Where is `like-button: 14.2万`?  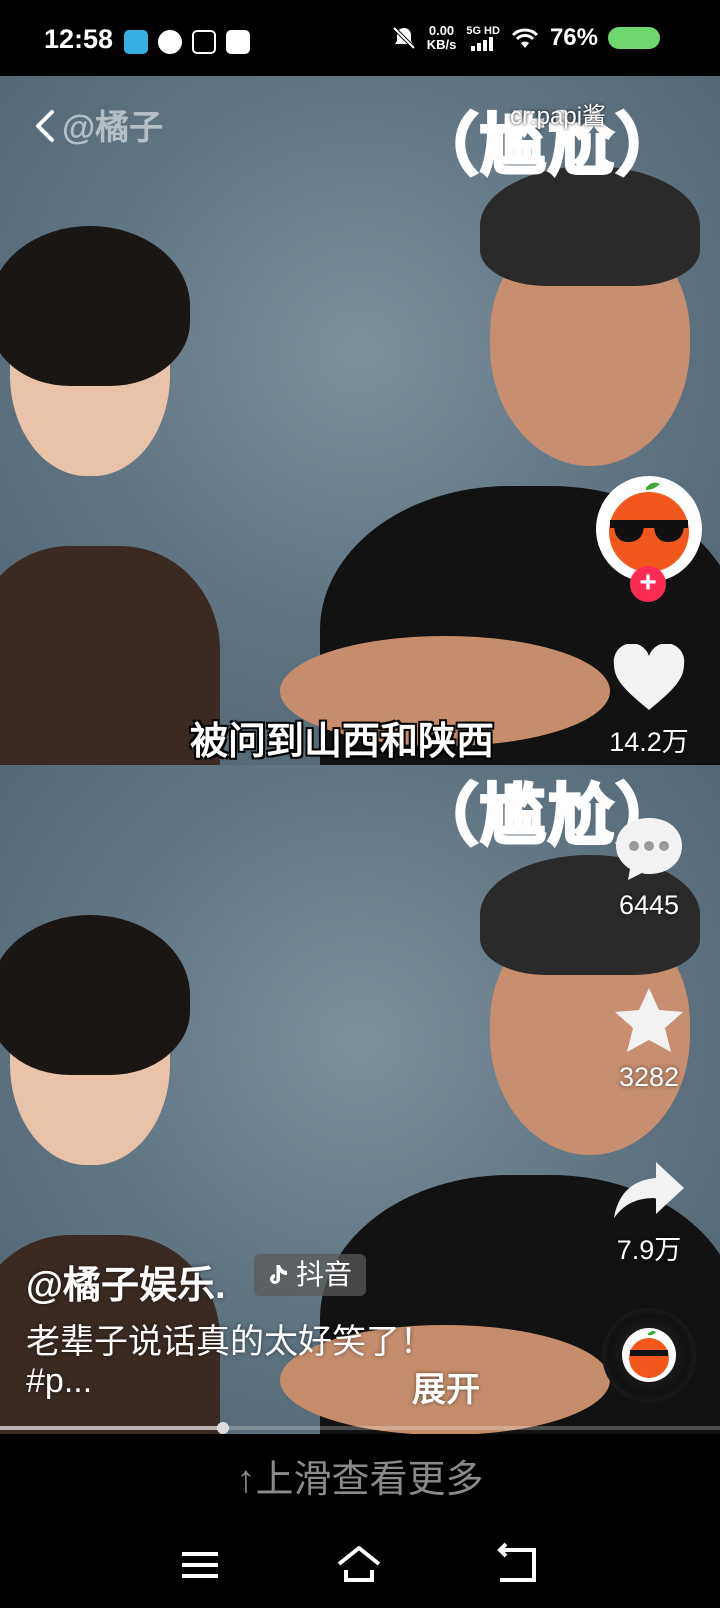 like-button: 14.2万 is located at coordinates (649, 701).